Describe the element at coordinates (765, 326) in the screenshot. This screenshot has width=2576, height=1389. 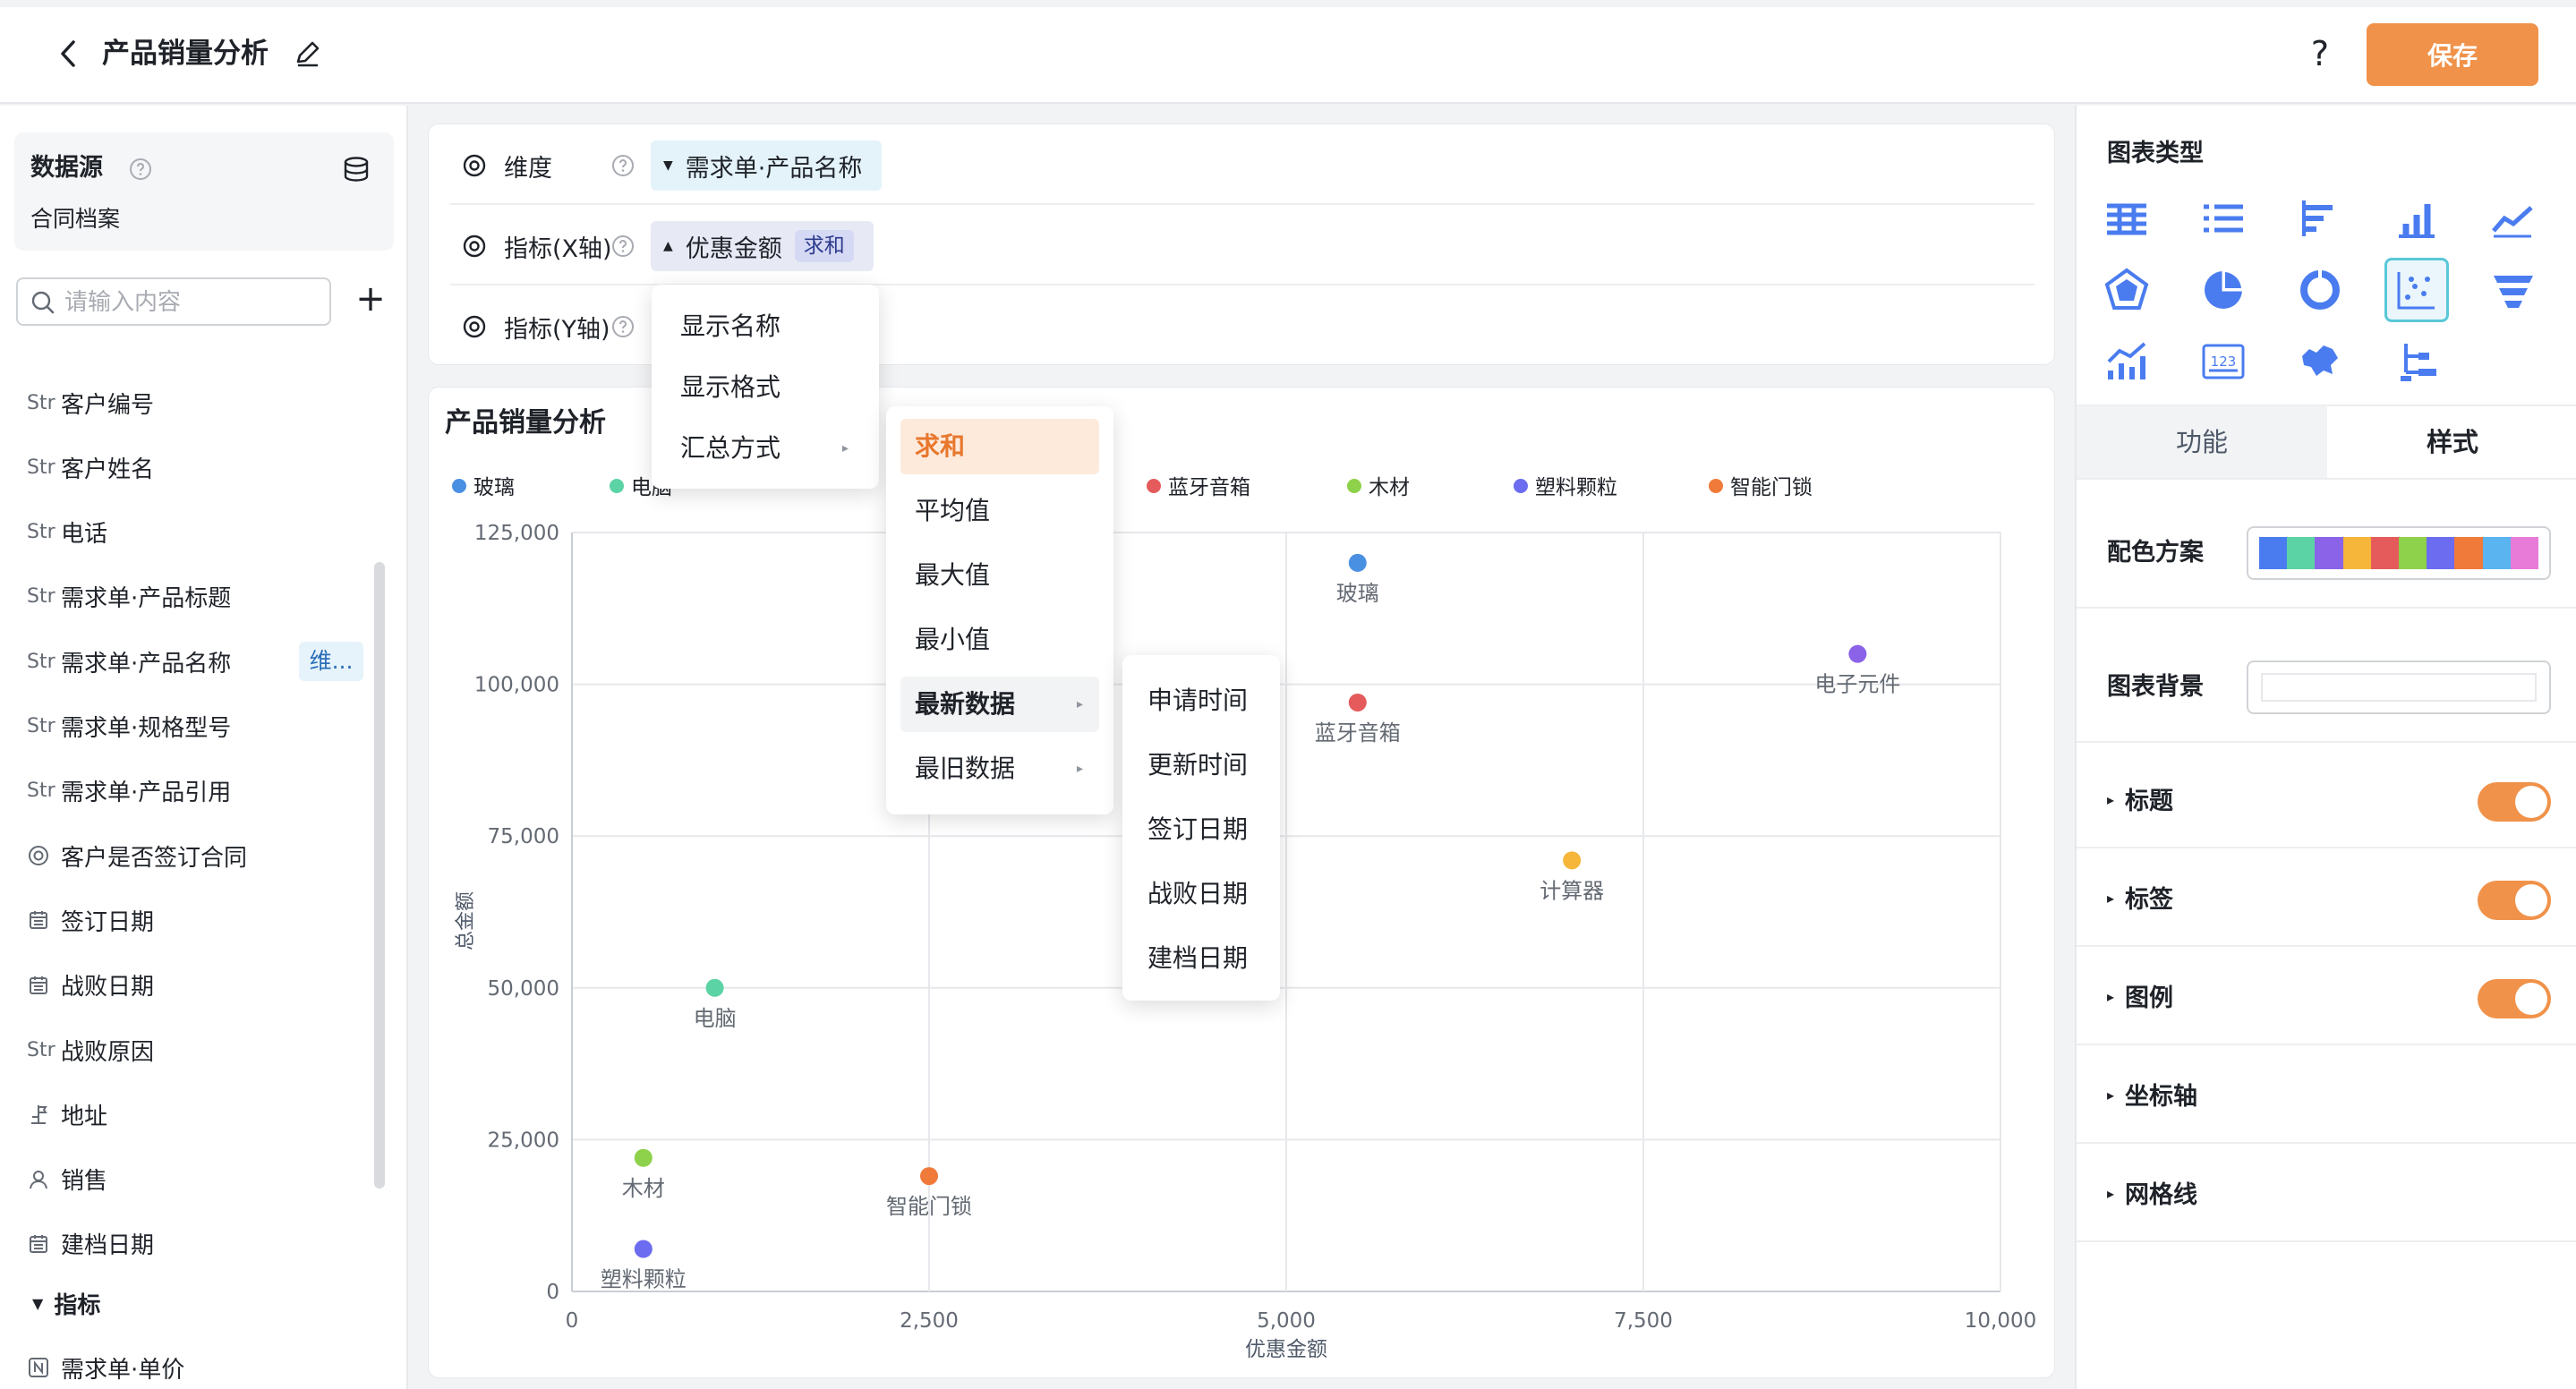
I see `menu-item: 显示名称` at that location.